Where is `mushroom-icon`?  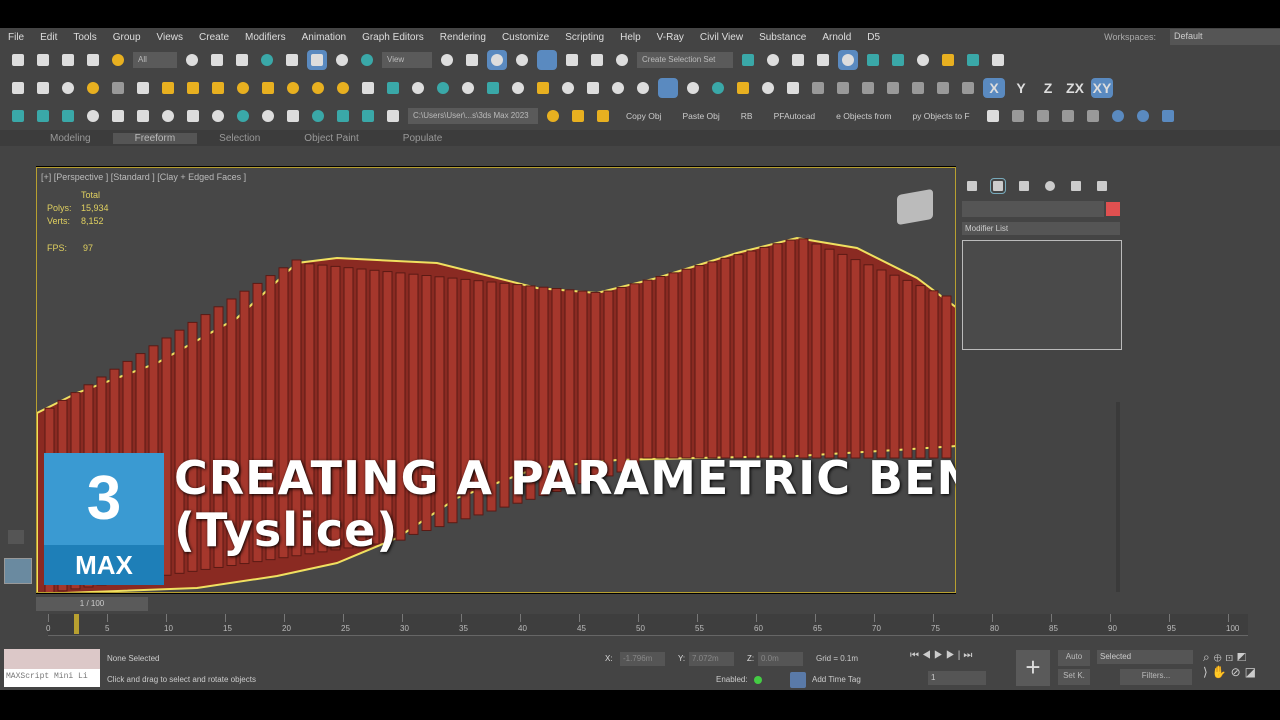 mushroom-icon is located at coordinates (268, 88).